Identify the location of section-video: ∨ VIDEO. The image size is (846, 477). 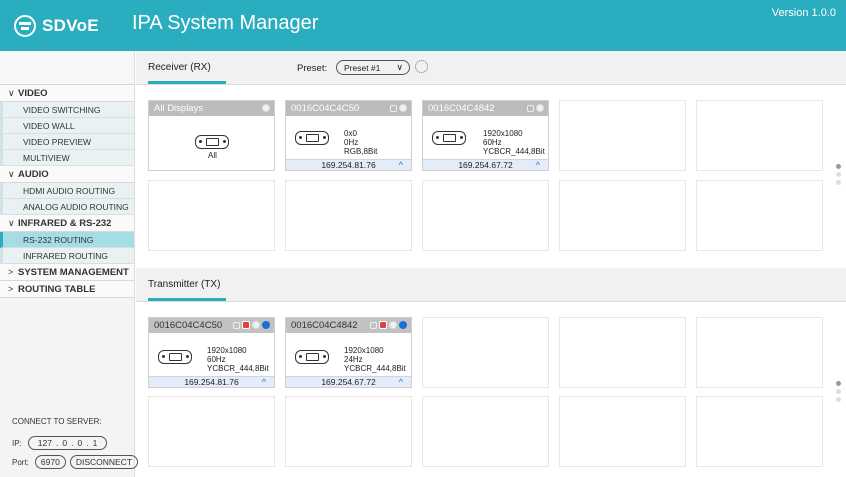
(67, 93).